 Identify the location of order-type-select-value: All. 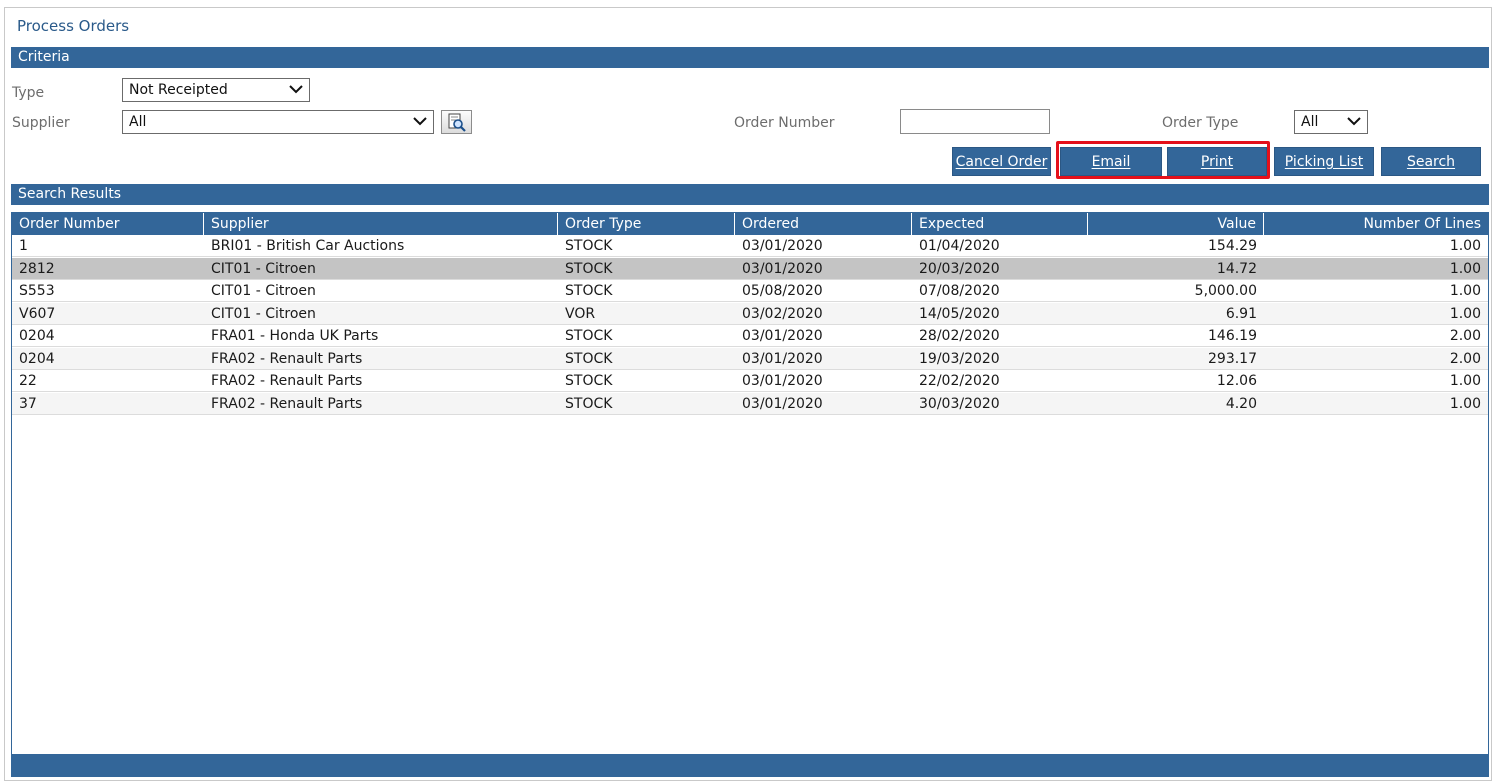
(1310, 122).